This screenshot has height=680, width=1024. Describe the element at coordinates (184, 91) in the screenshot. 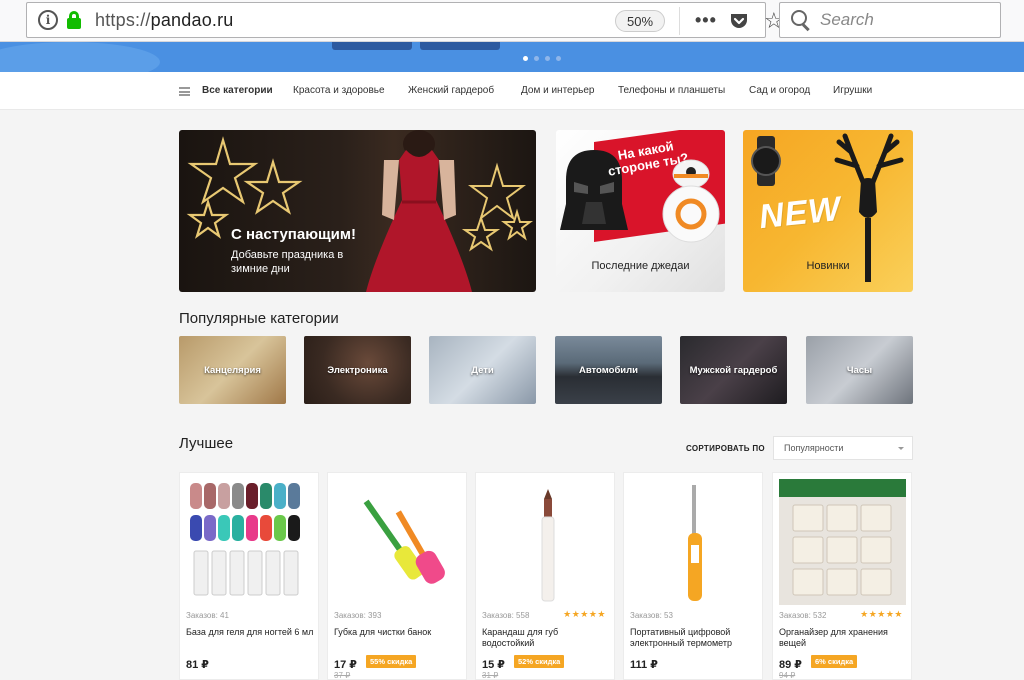

I see `menu-icon` at that location.